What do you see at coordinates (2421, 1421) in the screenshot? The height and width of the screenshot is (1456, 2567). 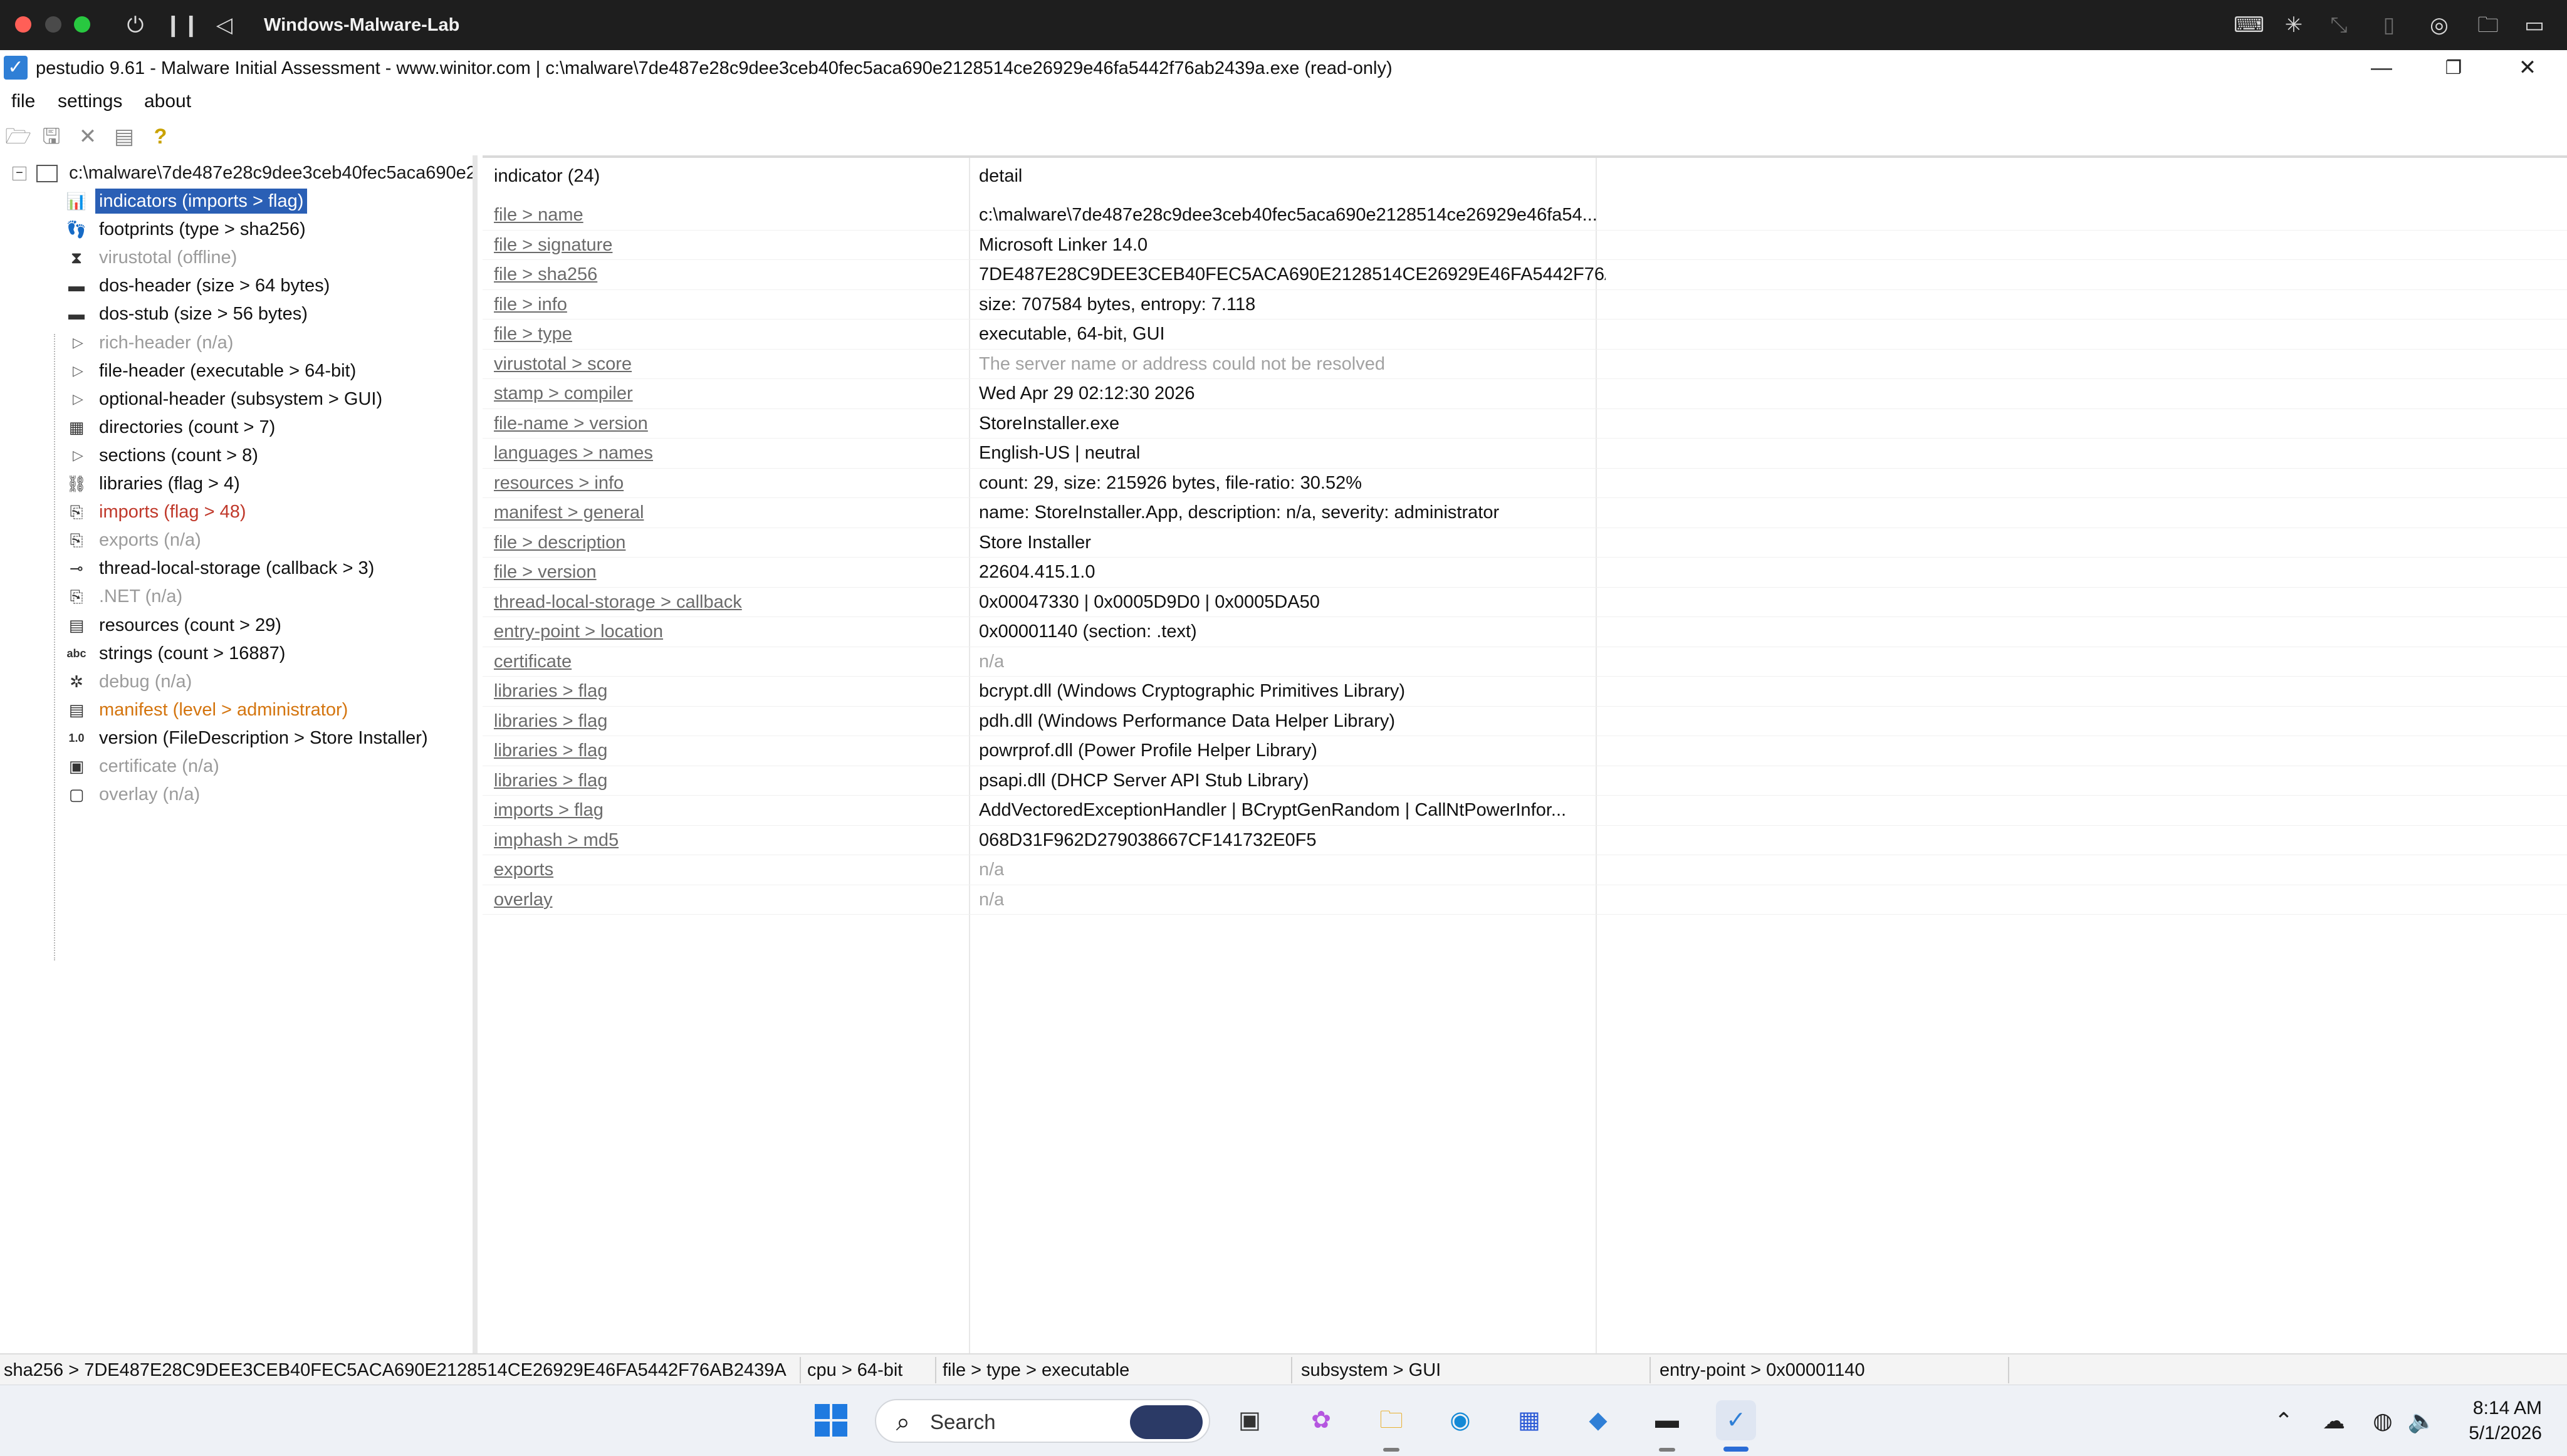 I see `volume-icon: 🔈` at bounding box center [2421, 1421].